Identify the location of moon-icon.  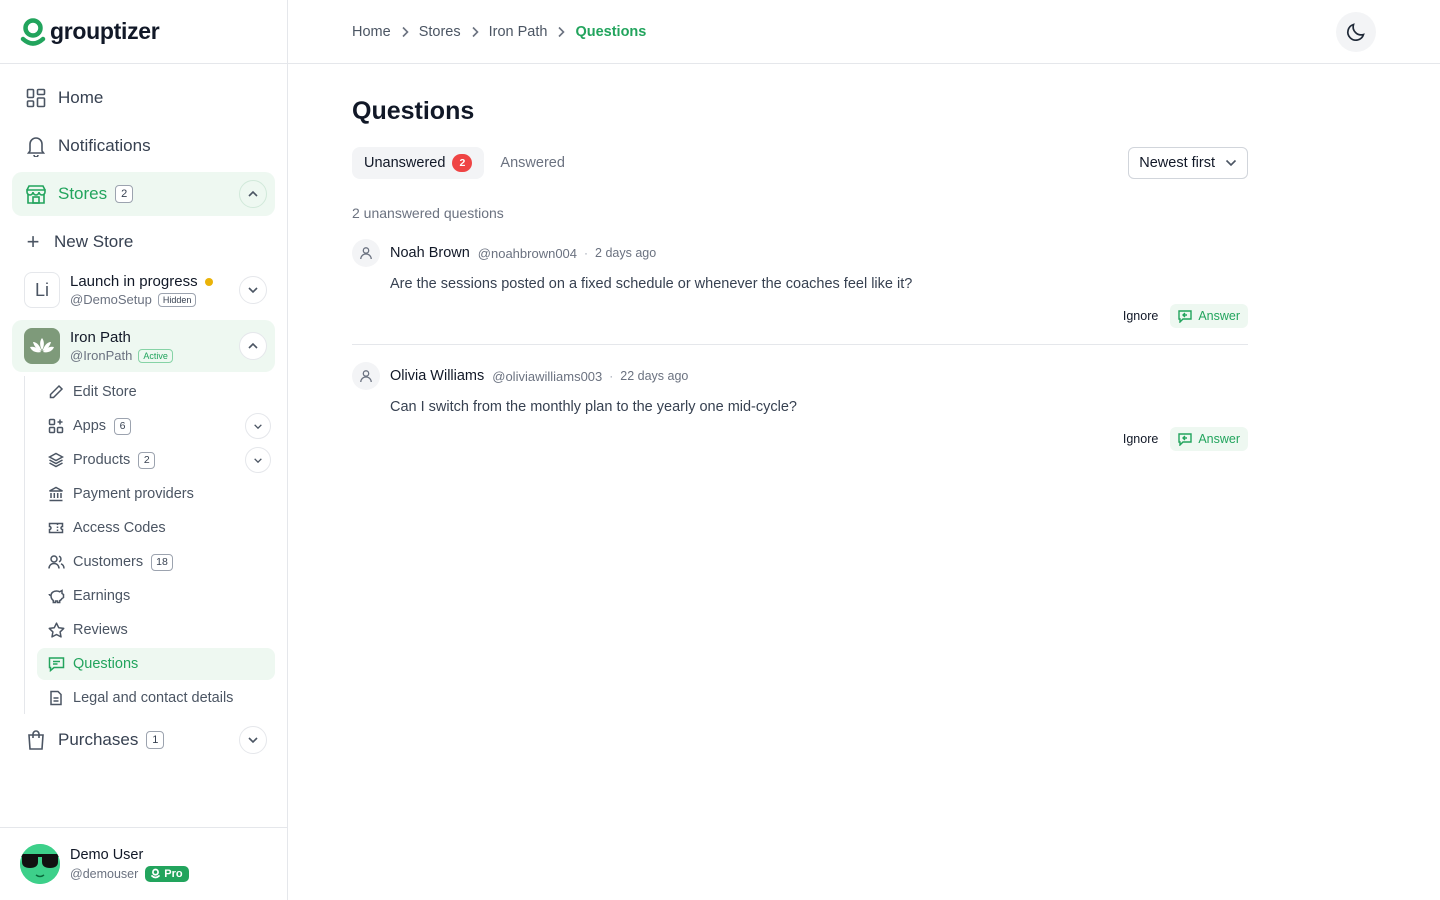
(1356, 32).